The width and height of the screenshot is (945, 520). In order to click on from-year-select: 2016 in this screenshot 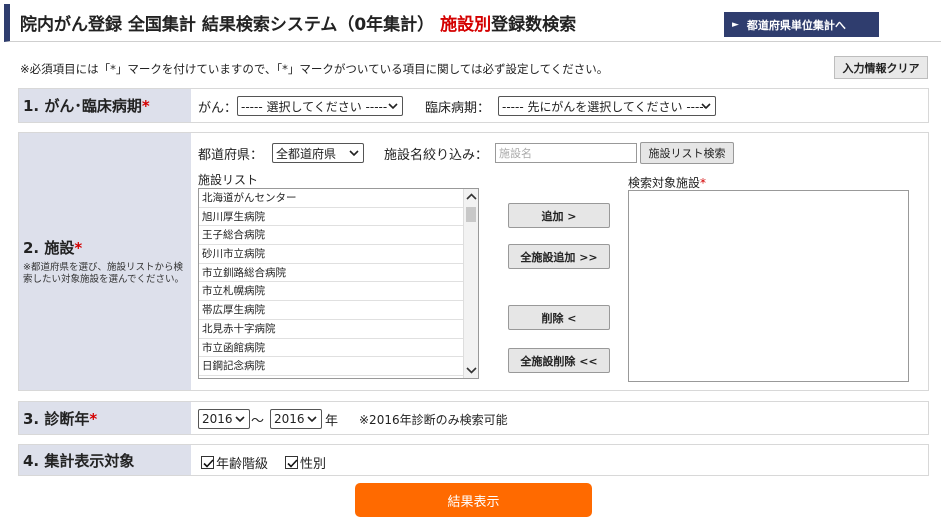, I will do `click(224, 419)`.